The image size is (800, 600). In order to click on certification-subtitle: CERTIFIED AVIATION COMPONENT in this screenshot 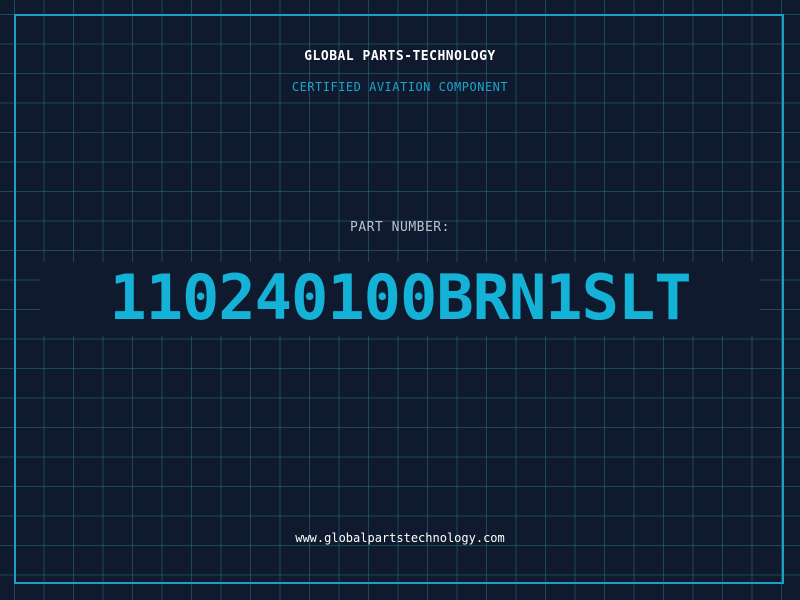, I will do `click(400, 87)`.